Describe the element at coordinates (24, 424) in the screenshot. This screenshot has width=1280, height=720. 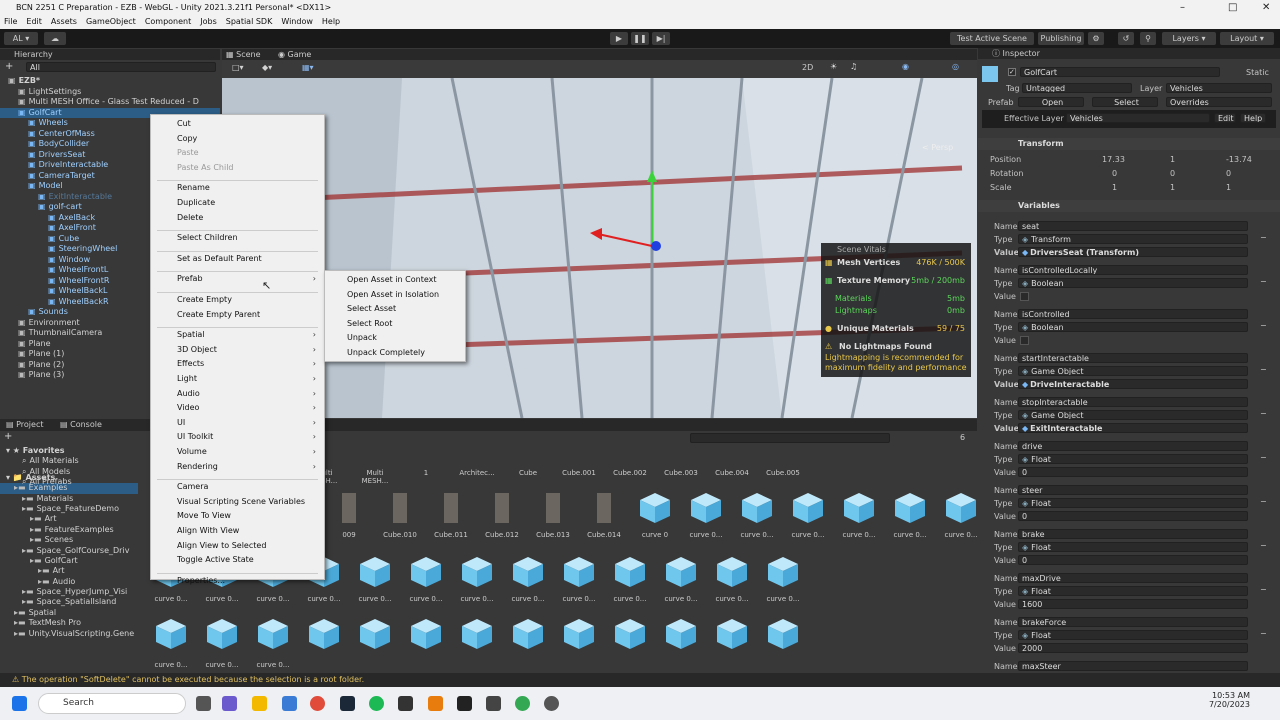
I see `tab-project: ▤ Project` at that location.